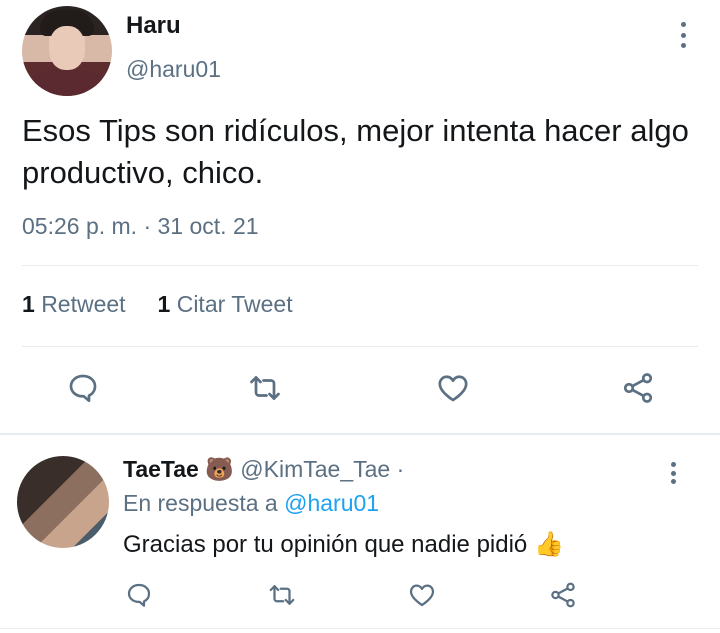  Describe the element at coordinates (315, 469) in the screenshot. I see `reply-author-handle: @KimTae_Tae` at that location.